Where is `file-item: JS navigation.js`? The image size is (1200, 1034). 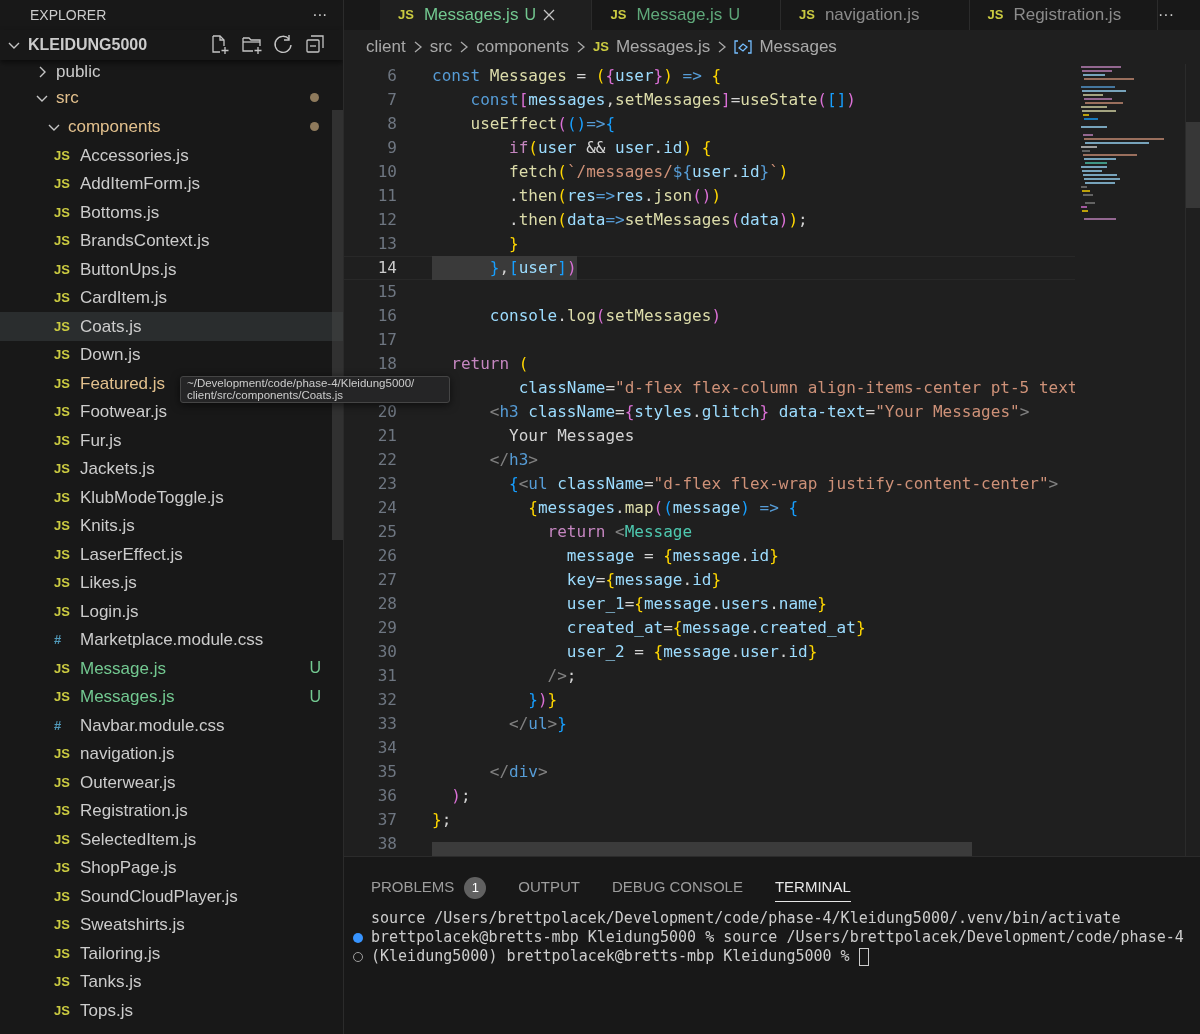 file-item: JS navigation.js is located at coordinates (171, 753).